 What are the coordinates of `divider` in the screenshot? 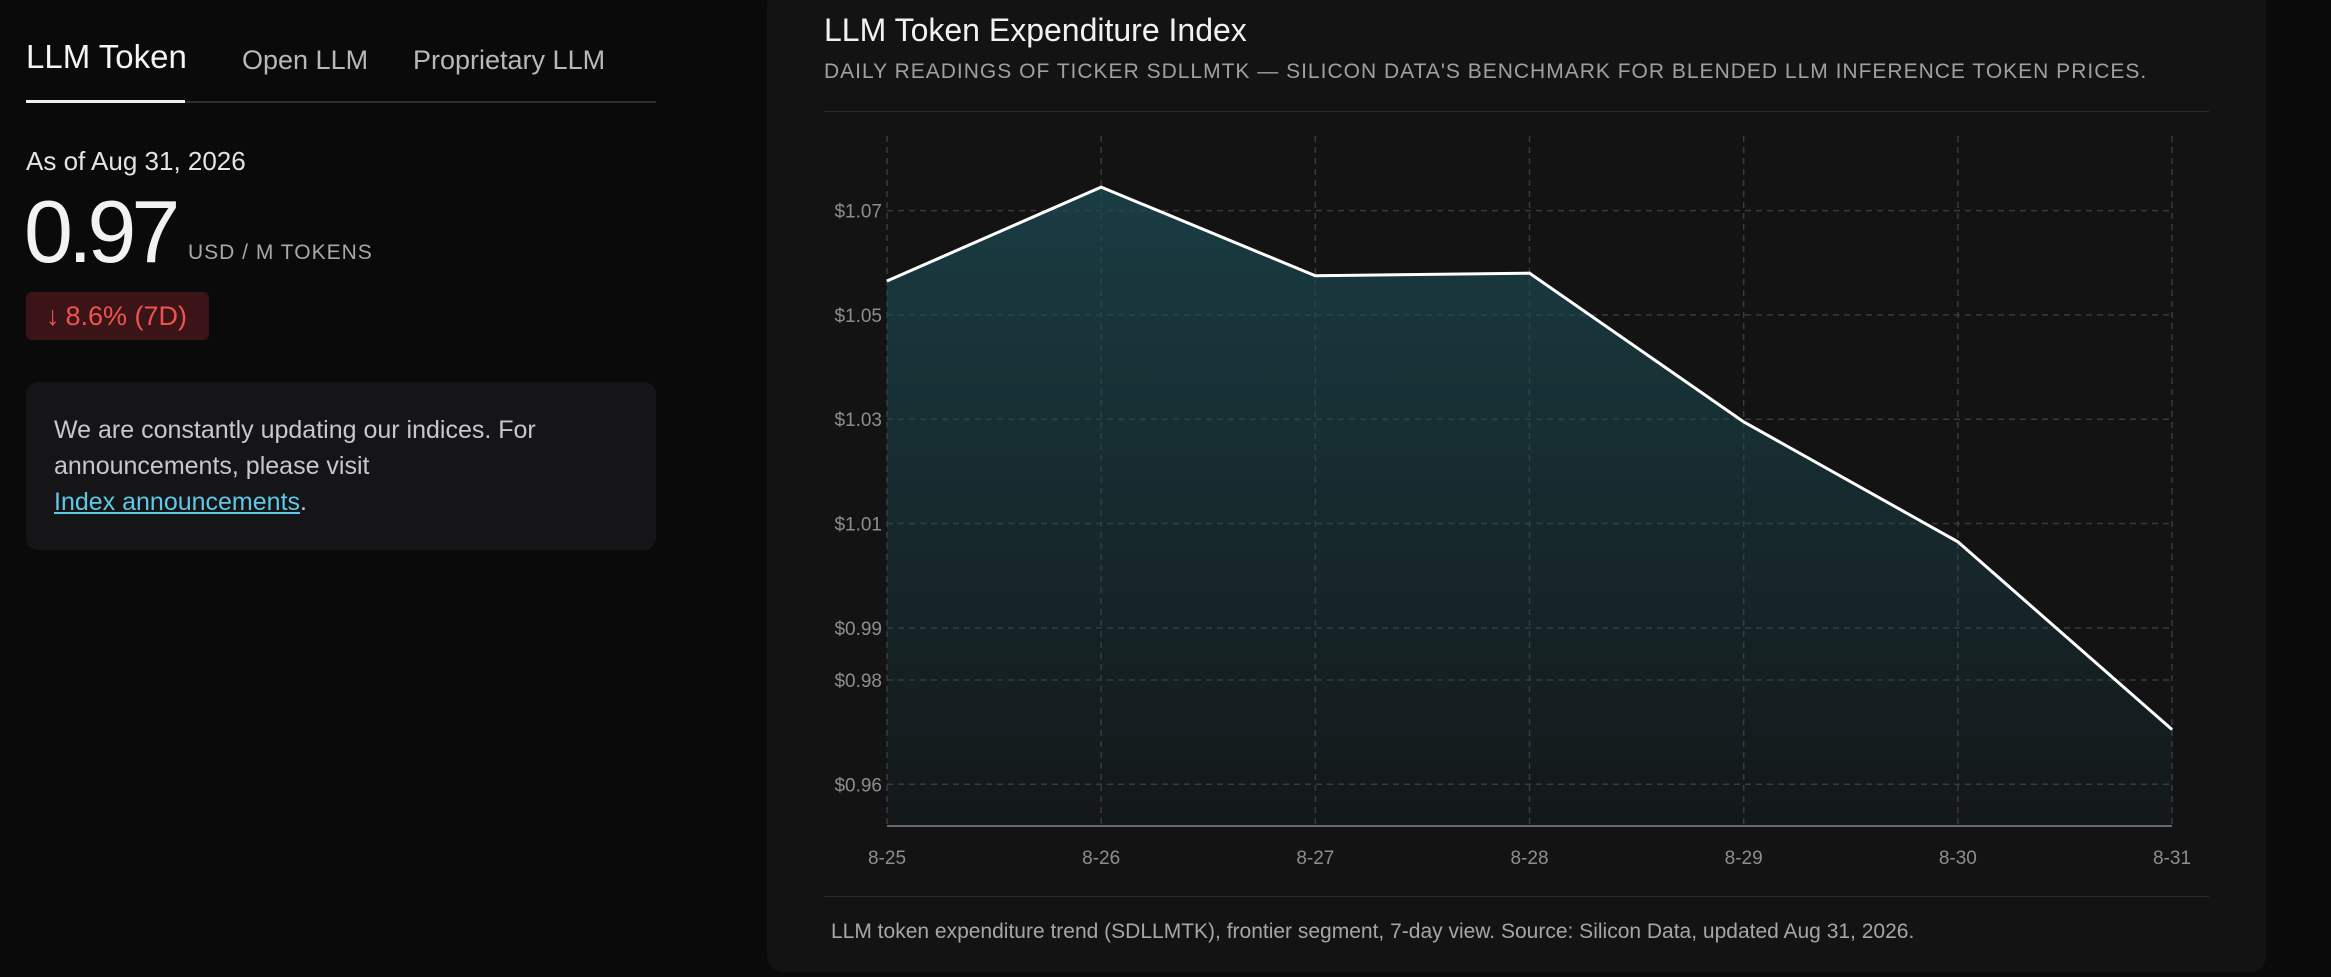 It's located at (1516, 896).